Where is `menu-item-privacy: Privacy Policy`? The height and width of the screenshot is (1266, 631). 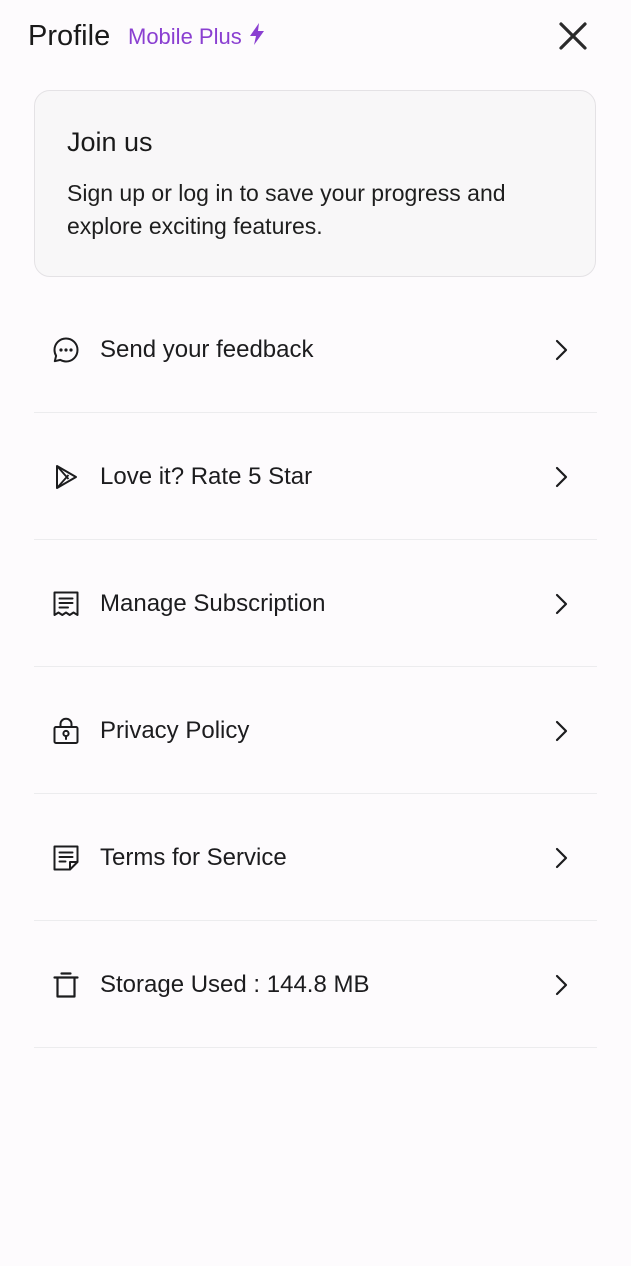
menu-item-privacy: Privacy Policy is located at coordinates (315, 730).